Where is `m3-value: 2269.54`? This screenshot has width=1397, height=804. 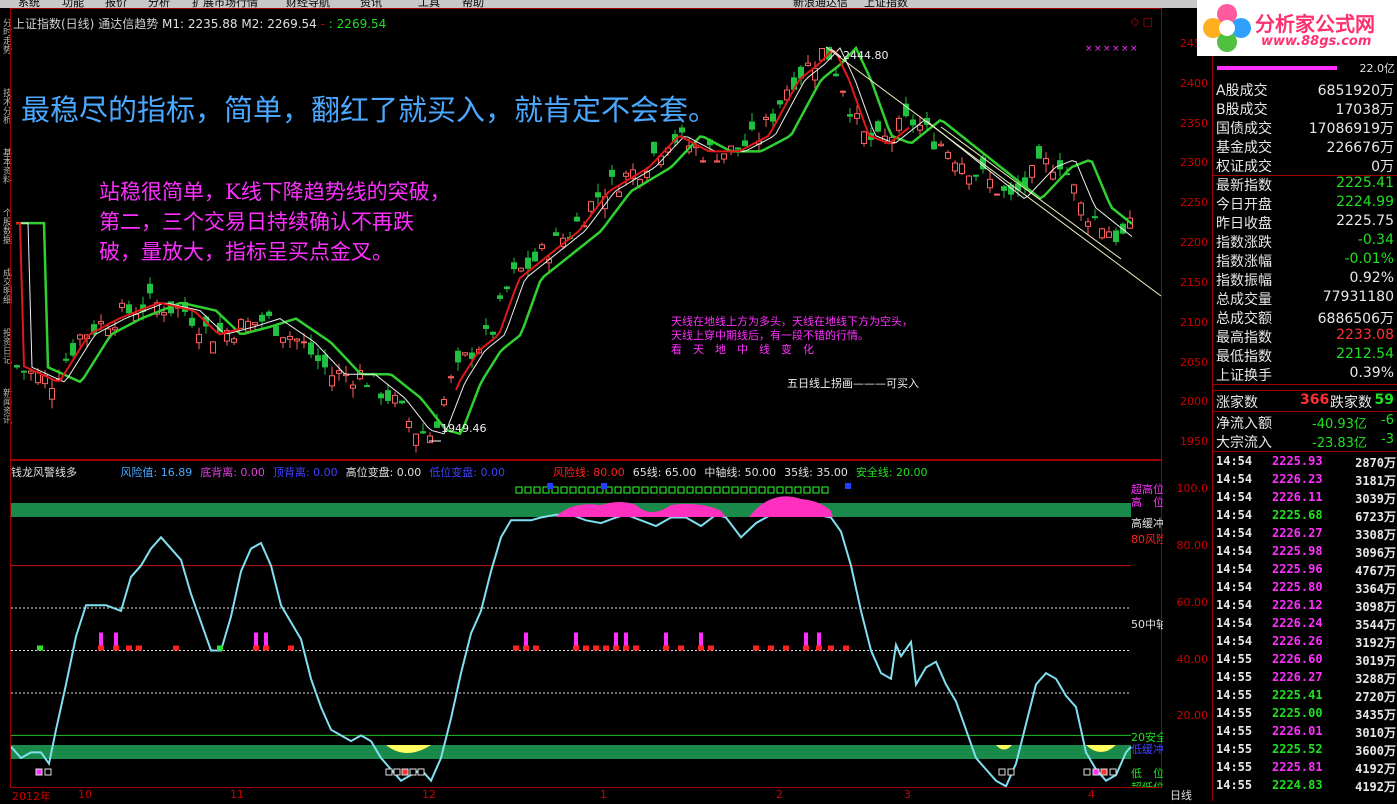 m3-value: 2269.54 is located at coordinates (361, 24).